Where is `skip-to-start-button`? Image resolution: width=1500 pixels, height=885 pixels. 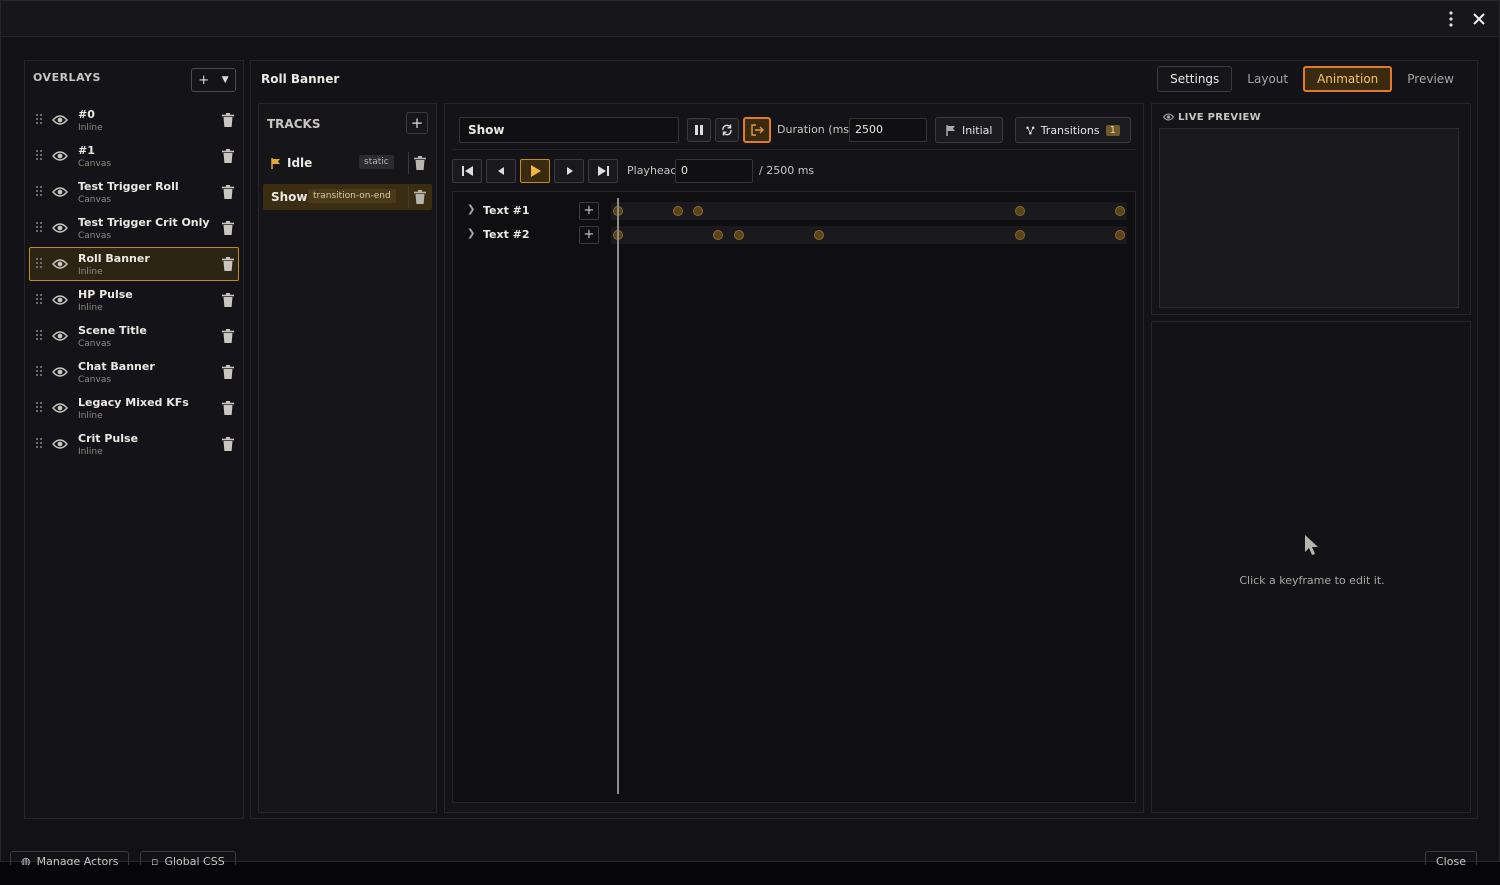 skip-to-start-button is located at coordinates (467, 171).